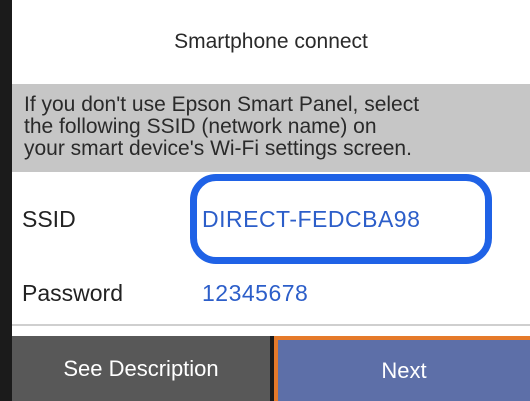  Describe the element at coordinates (255, 293) in the screenshot. I see `password-value: 12345678` at that location.